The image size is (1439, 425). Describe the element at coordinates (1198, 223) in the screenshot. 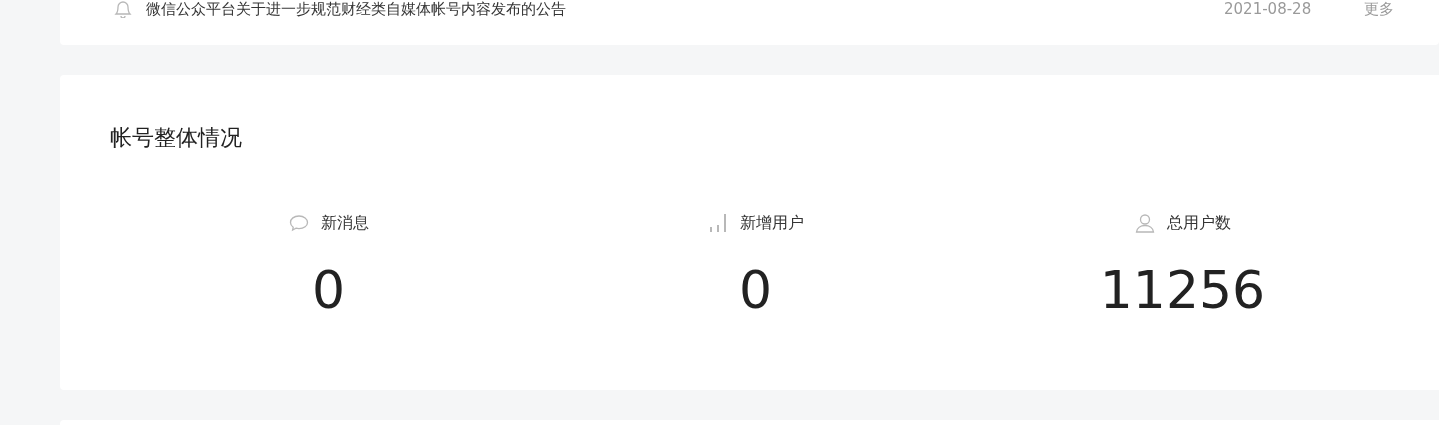

I see `stat-label: 总用户数` at that location.